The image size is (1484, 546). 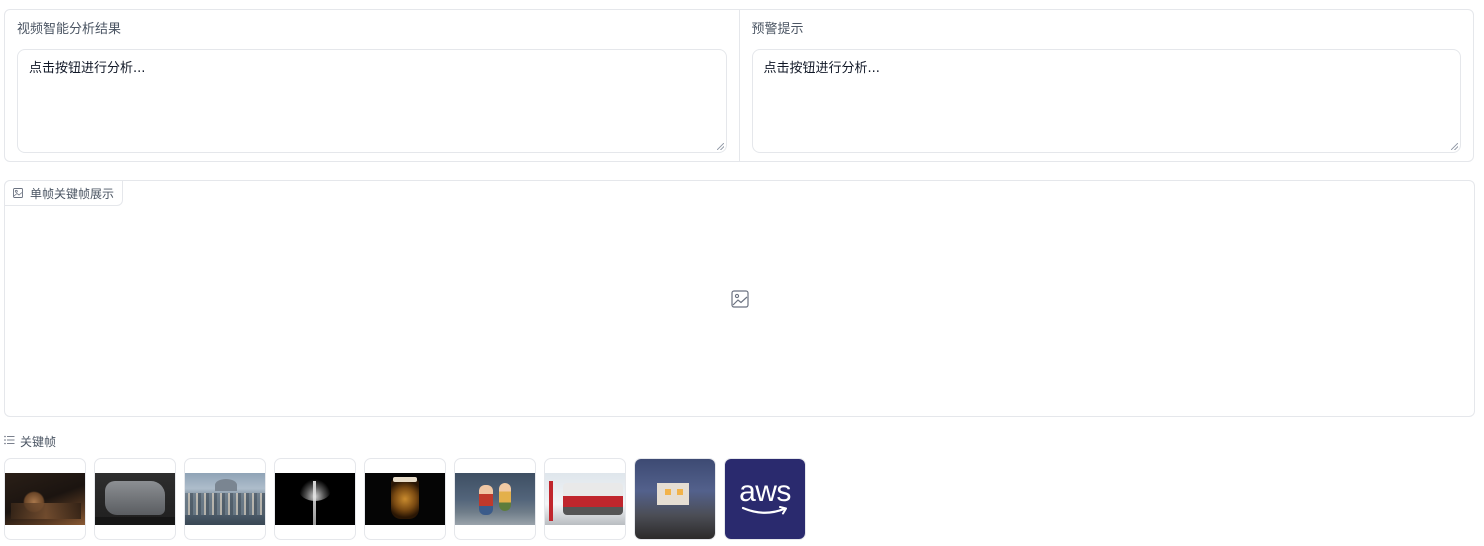 I want to click on keyframes-list: aws, so click(x=405, y=499).